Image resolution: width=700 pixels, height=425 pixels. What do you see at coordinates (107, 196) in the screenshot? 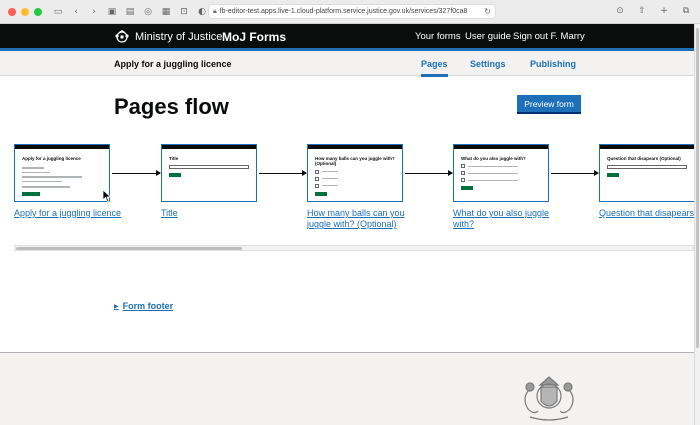
I see `mouse-cursor-icon` at bounding box center [107, 196].